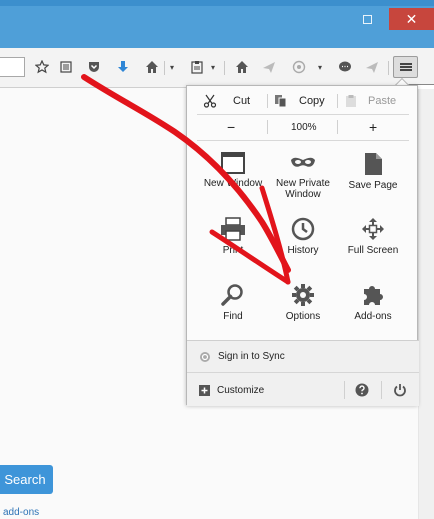 The image size is (434, 519). I want to click on scissors-icon, so click(210, 101).